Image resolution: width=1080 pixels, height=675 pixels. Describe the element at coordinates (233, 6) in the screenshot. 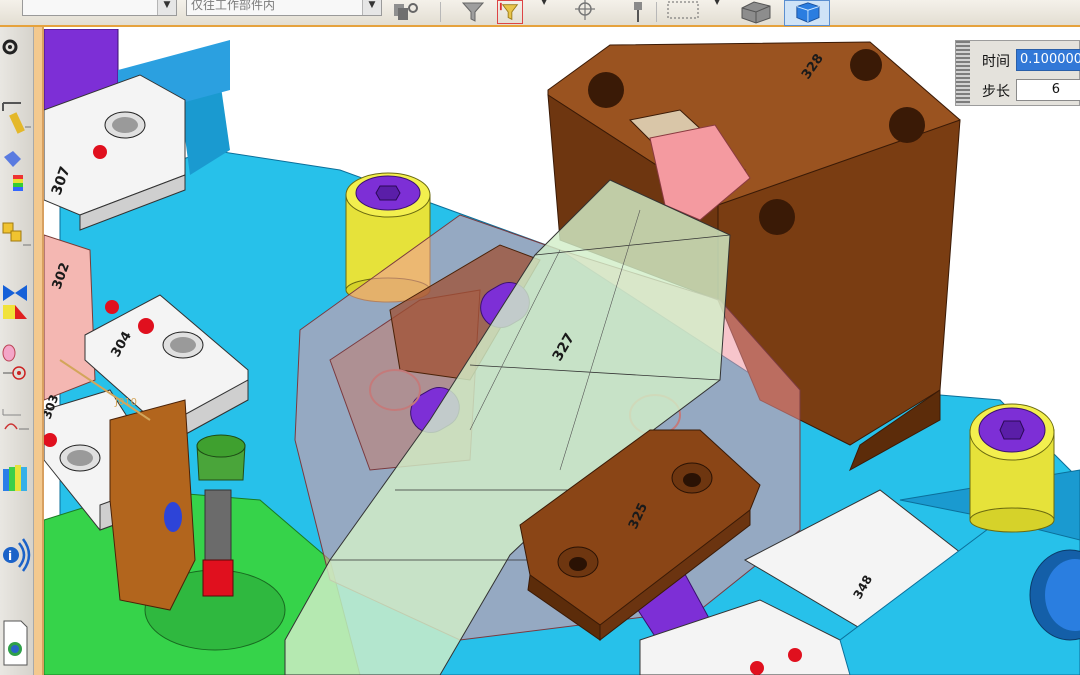

I see `selection-scope-value: 仅往工作部件内` at that location.